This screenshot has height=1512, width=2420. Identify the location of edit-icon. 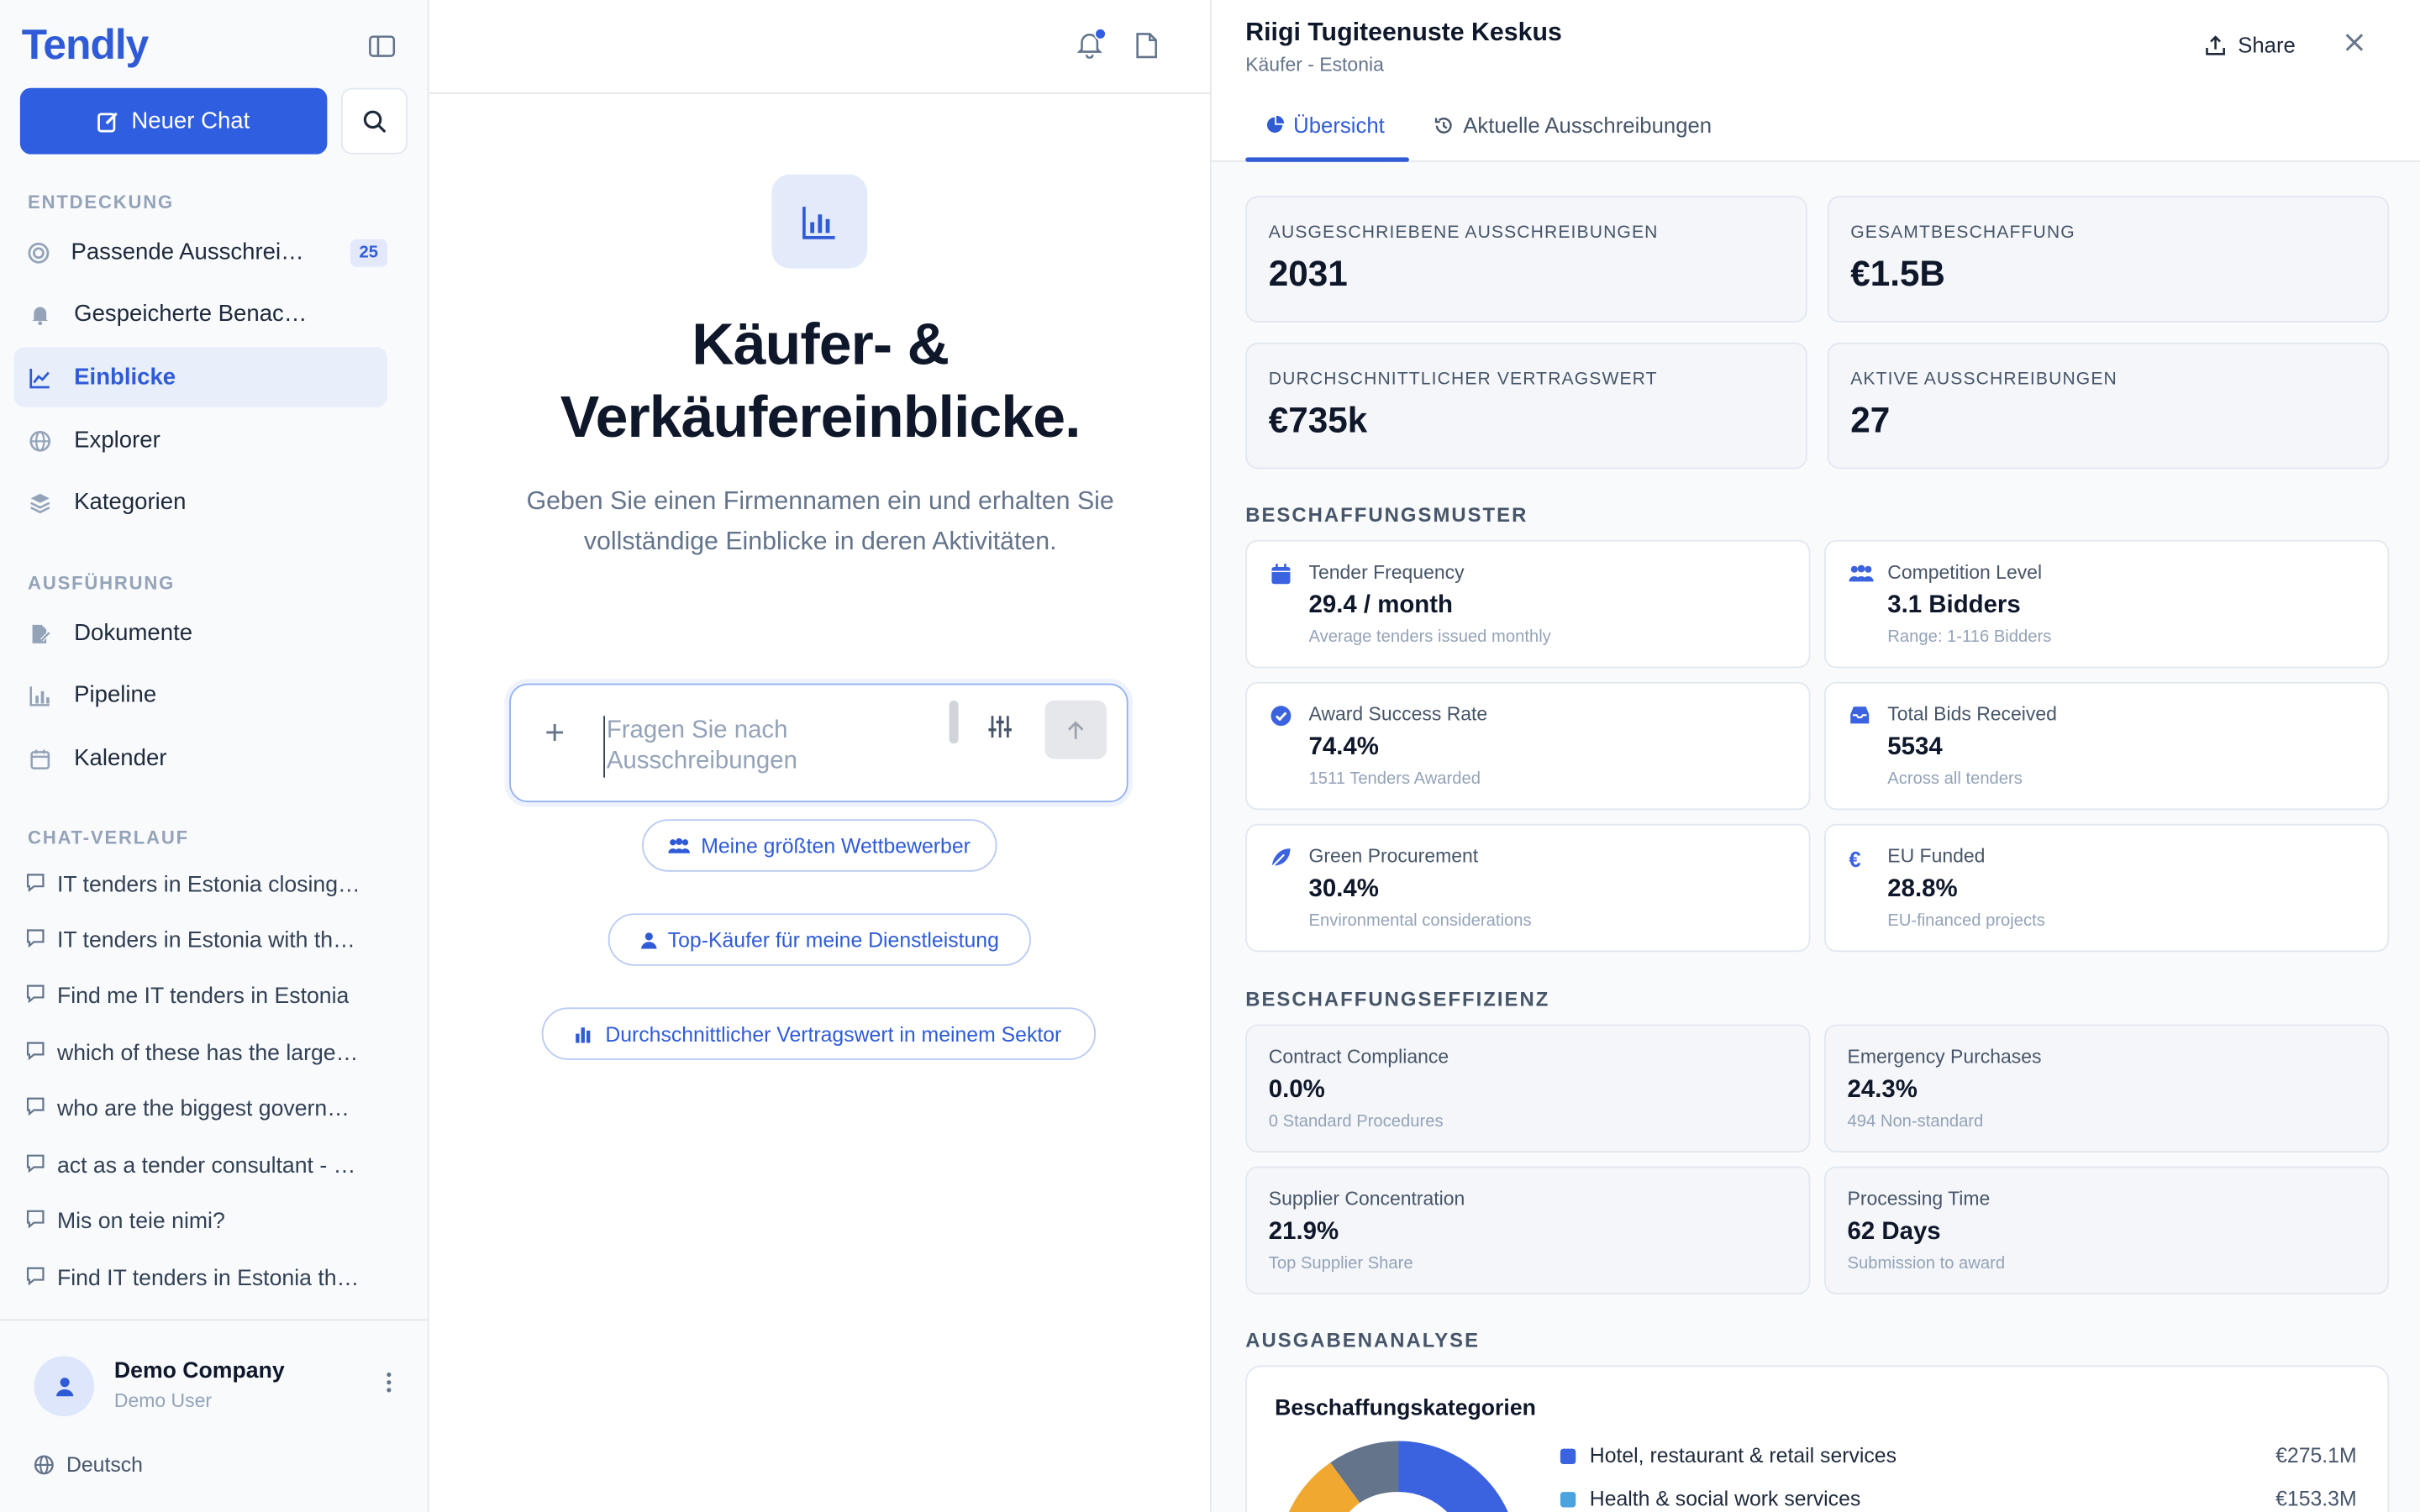
(107, 121).